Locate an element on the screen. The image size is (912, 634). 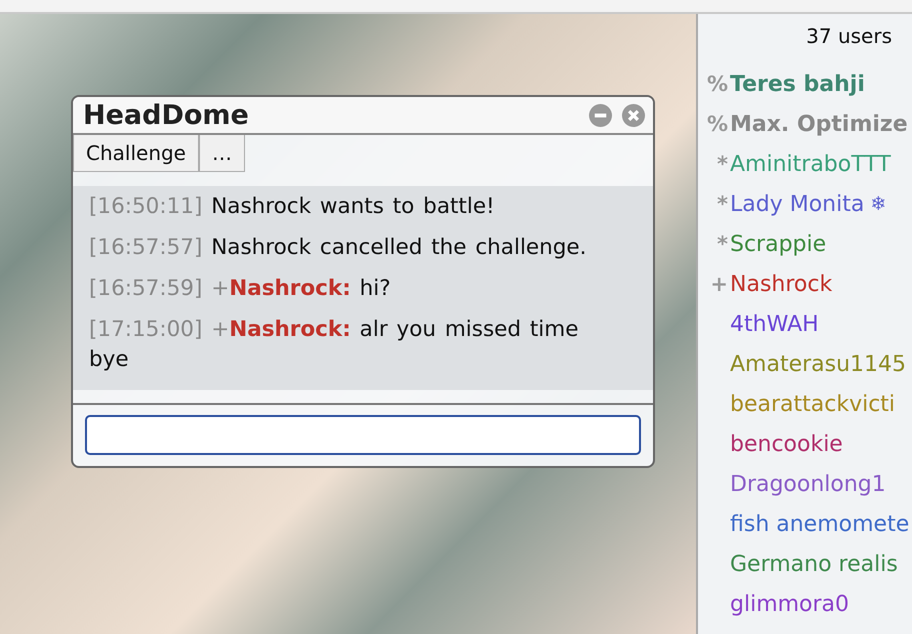
toolbar-button: Challenge is located at coordinates (136, 153).